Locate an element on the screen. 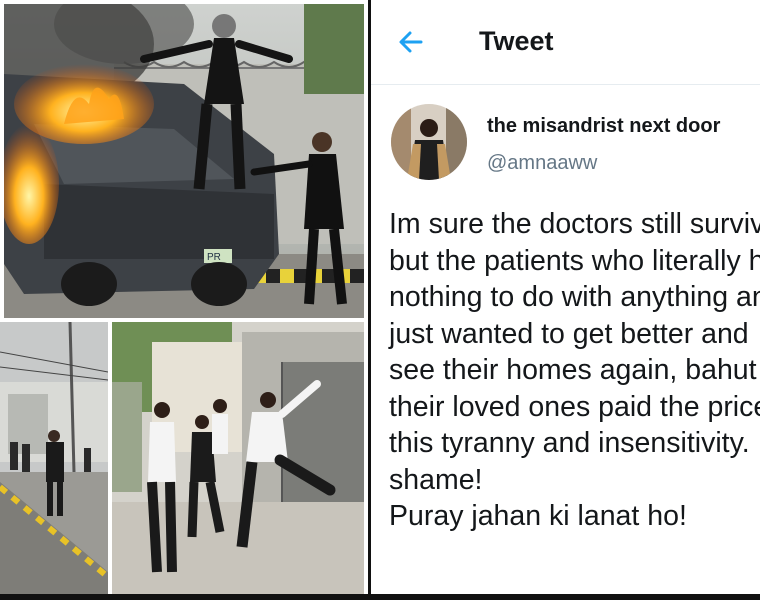 The height and width of the screenshot is (600, 760). tweet-line: Puray jahan ki lanat ho! is located at coordinates (538, 516).